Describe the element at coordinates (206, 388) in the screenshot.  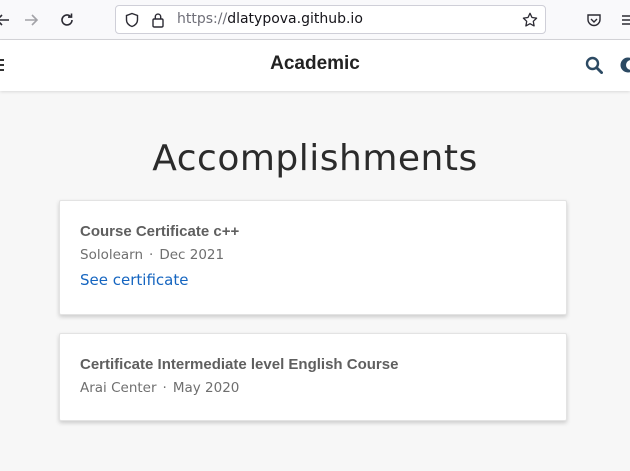
I see `card-date: May 2020` at that location.